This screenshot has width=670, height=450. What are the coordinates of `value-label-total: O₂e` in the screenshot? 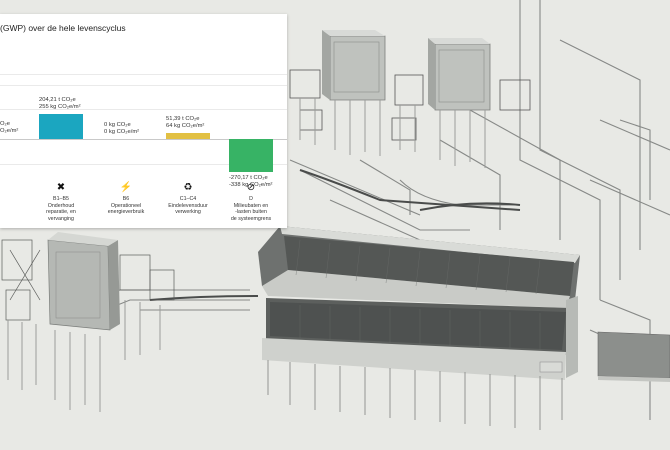 It's located at (5, 124).